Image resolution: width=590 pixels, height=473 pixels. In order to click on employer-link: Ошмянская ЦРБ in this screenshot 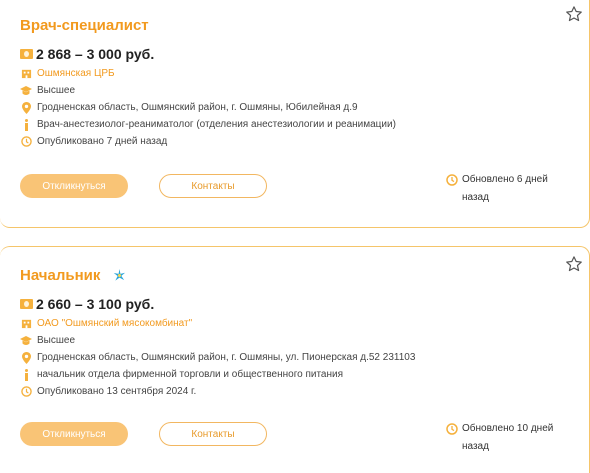, I will do `click(76, 73)`.